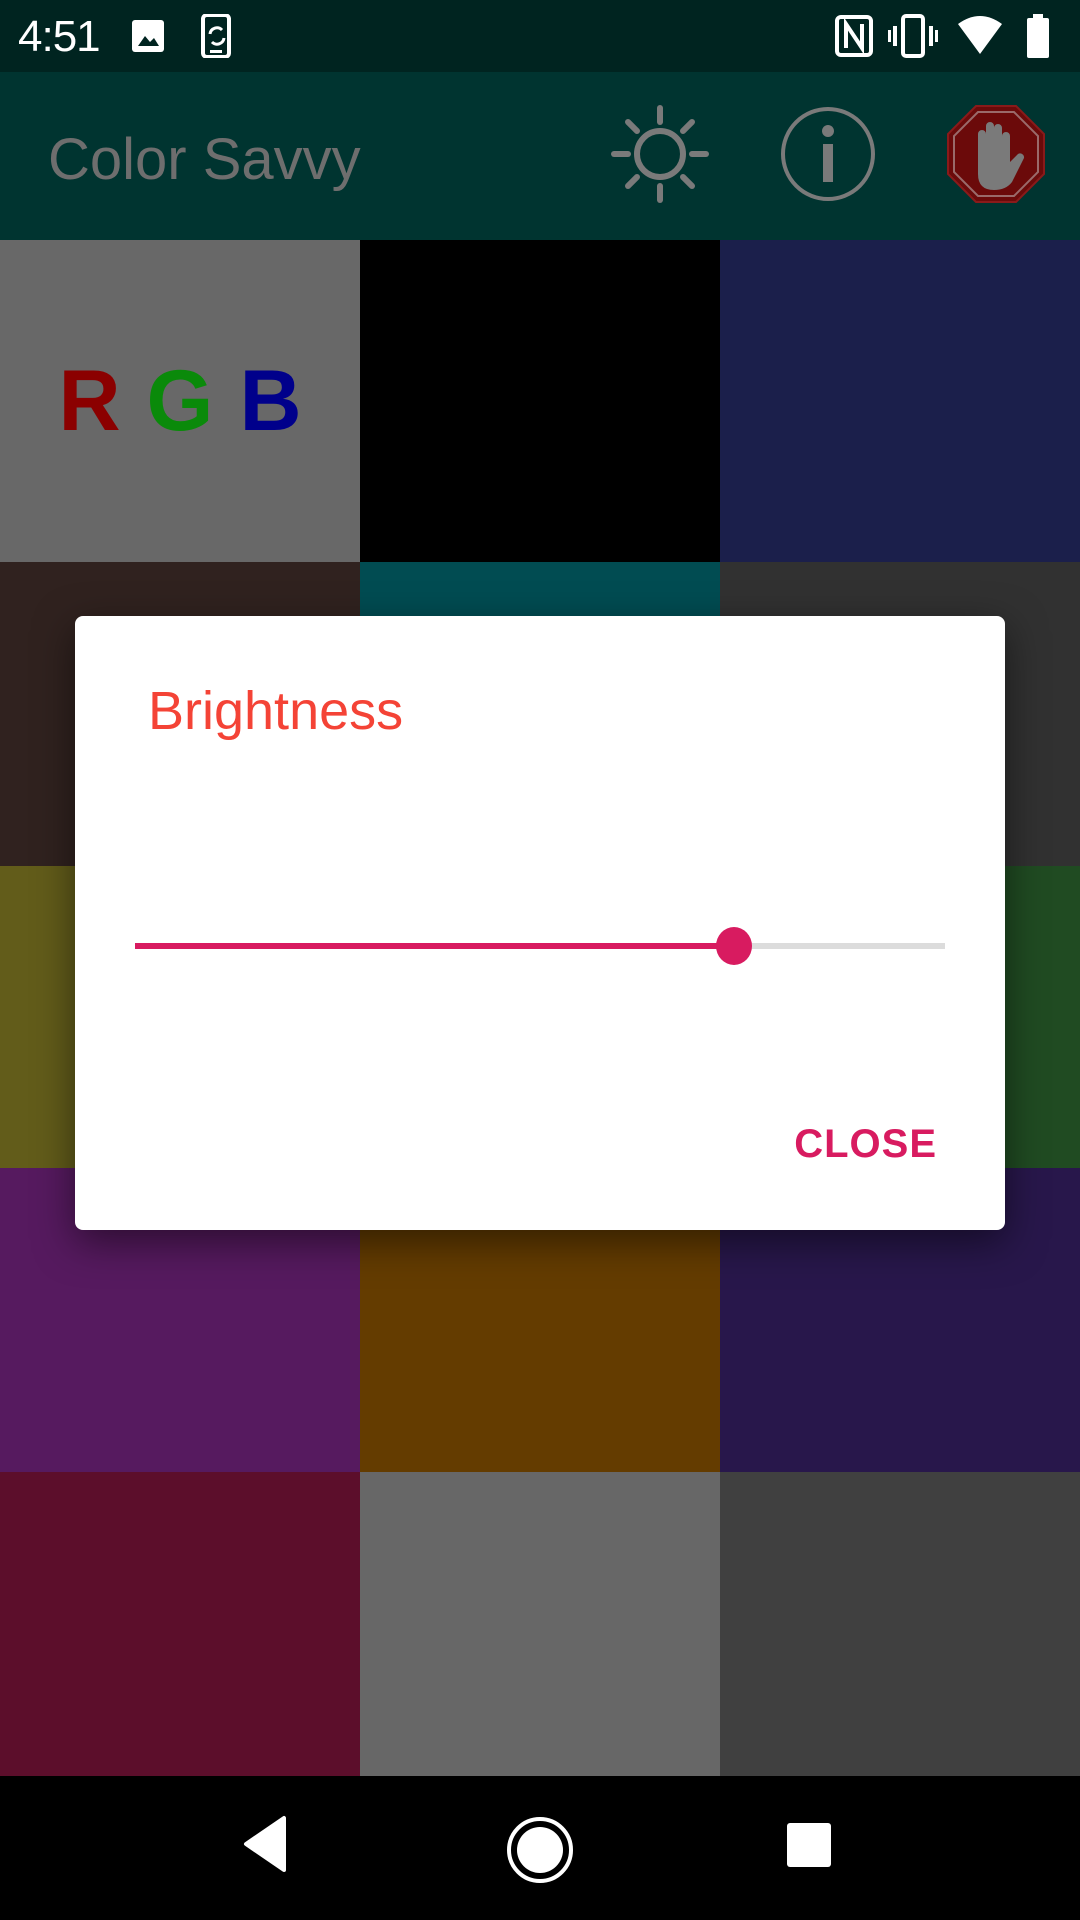  Describe the element at coordinates (854, 36) in the screenshot. I see `nfc-icon` at that location.